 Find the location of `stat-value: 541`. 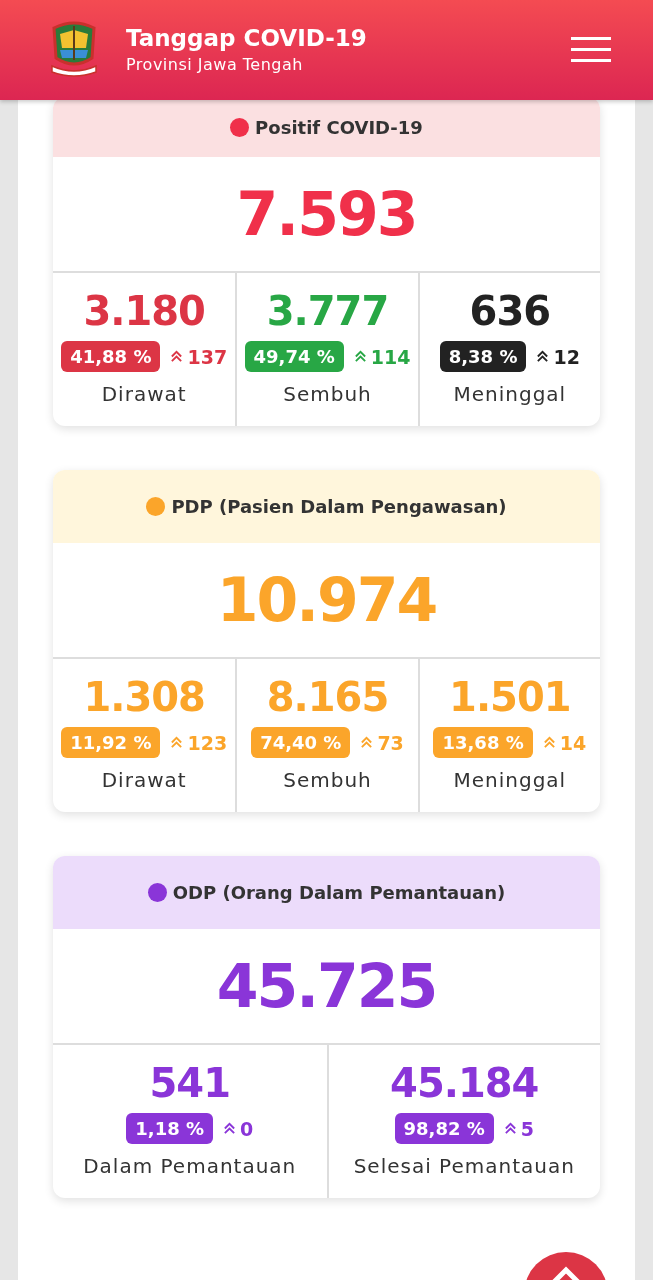

stat-value: 541 is located at coordinates (189, 1083).